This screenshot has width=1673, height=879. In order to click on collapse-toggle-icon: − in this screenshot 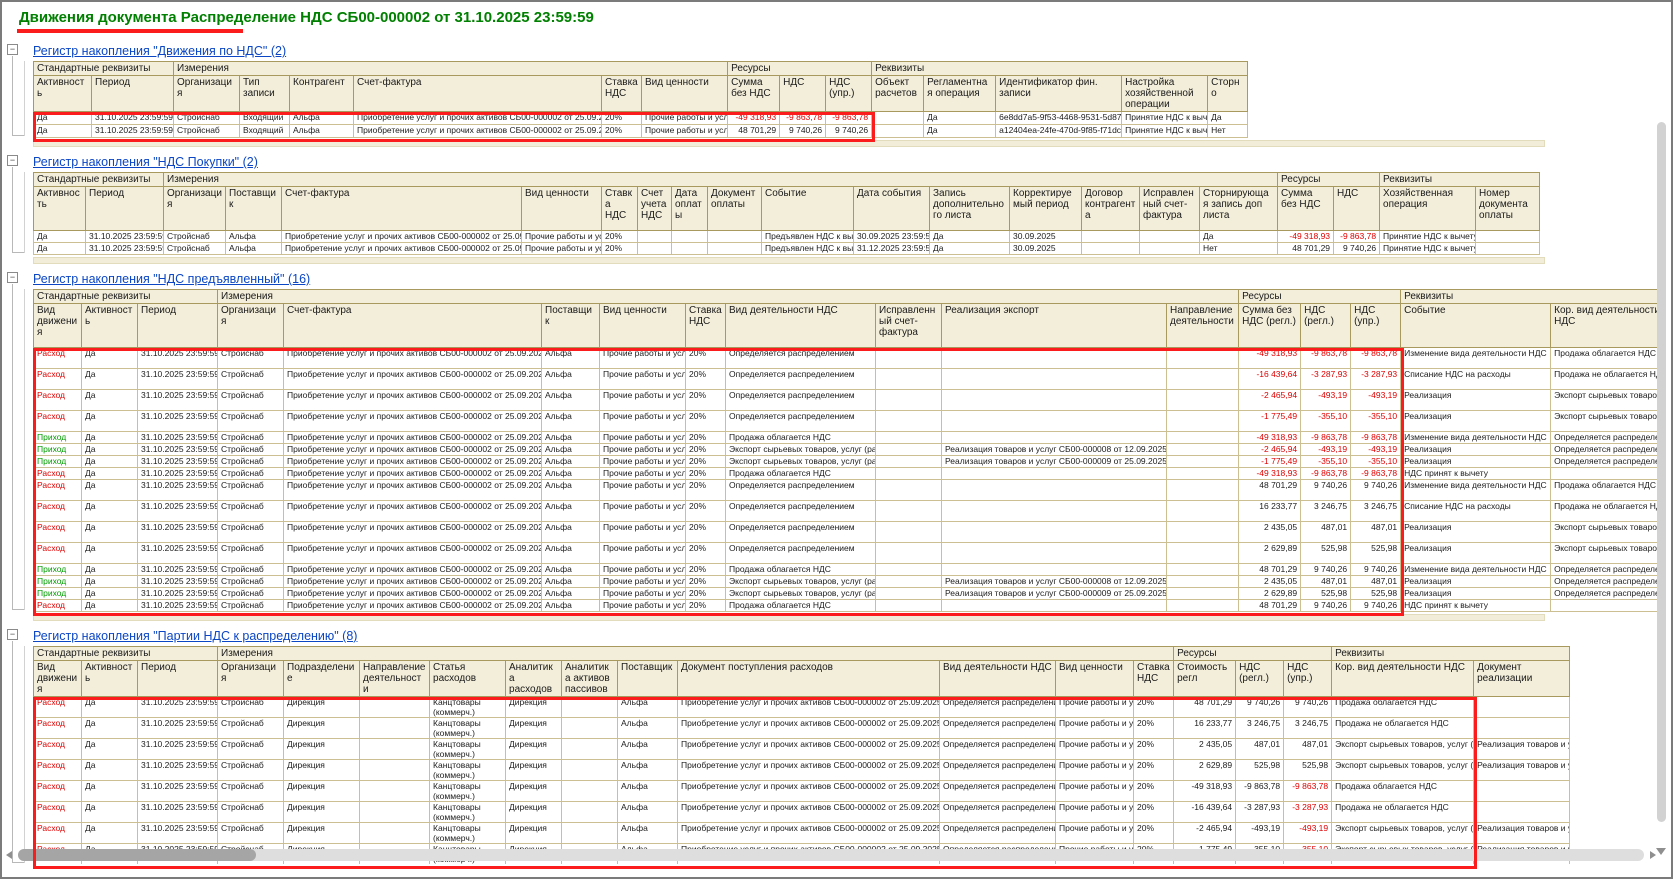, I will do `click(12, 49)`.